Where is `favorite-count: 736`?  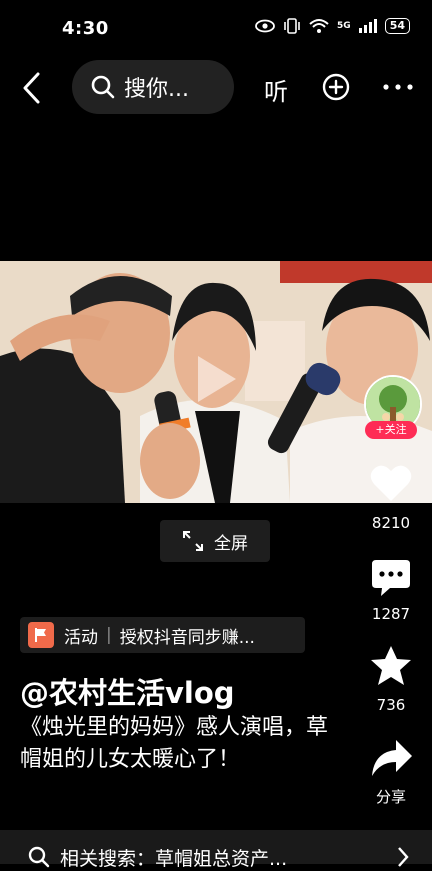 favorite-count: 736 is located at coordinates (391, 705).